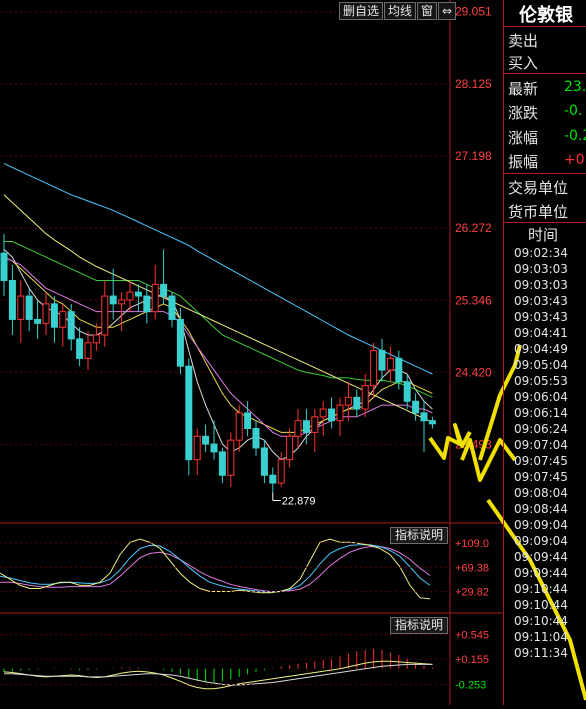  What do you see at coordinates (541, 253) in the screenshot?
I see `tick-time: 09:02:34` at bounding box center [541, 253].